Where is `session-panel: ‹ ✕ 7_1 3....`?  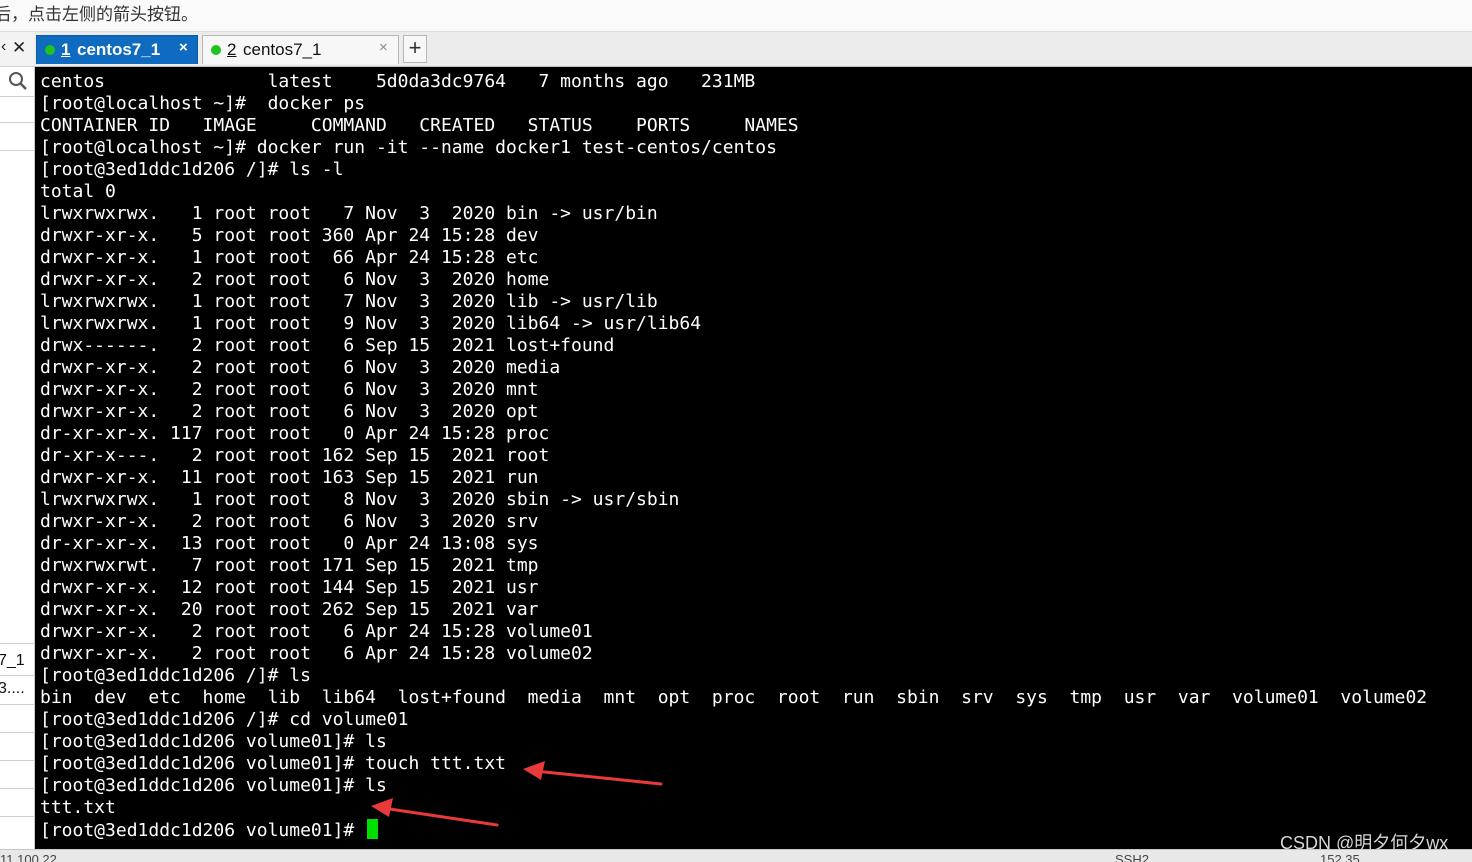
session-panel: ‹ ✕ 7_1 3.... is located at coordinates (17, 446).